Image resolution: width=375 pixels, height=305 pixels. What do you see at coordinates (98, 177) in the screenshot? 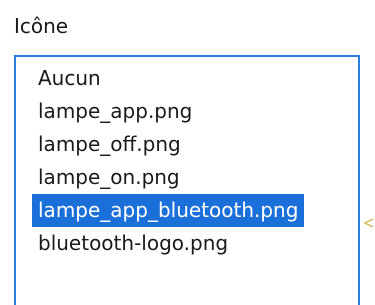
I see `icon-option-lampe-on: lampe_on.png` at bounding box center [98, 177].